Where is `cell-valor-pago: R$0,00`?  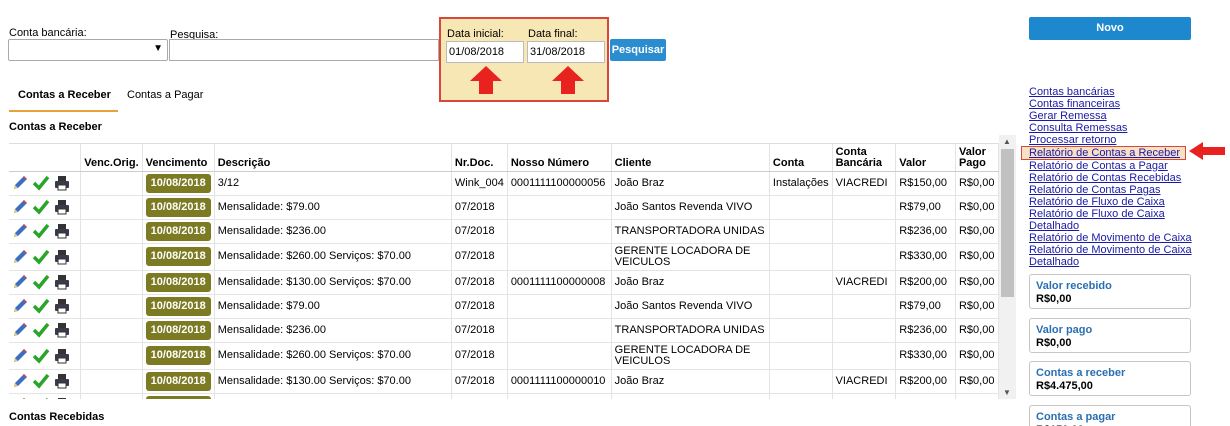
cell-valor-pago: R$0,00 is located at coordinates (977, 282).